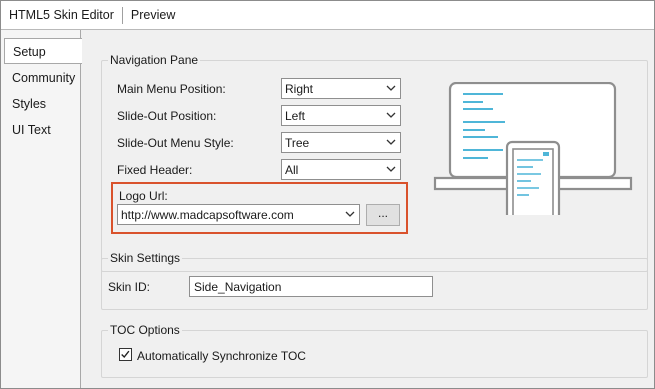 This screenshot has height=389, width=655. What do you see at coordinates (299, 89) in the screenshot?
I see `main-menu-position-value: Right` at bounding box center [299, 89].